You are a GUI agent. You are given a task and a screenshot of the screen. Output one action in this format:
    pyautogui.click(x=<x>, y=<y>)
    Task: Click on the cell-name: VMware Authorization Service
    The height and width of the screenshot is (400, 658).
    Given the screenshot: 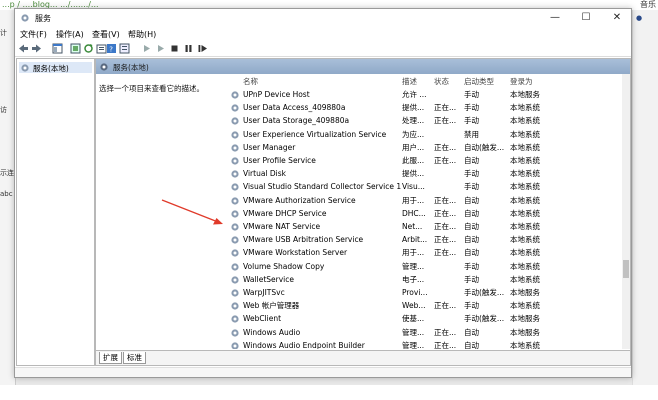 What is the action you would take?
    pyautogui.click(x=299, y=200)
    